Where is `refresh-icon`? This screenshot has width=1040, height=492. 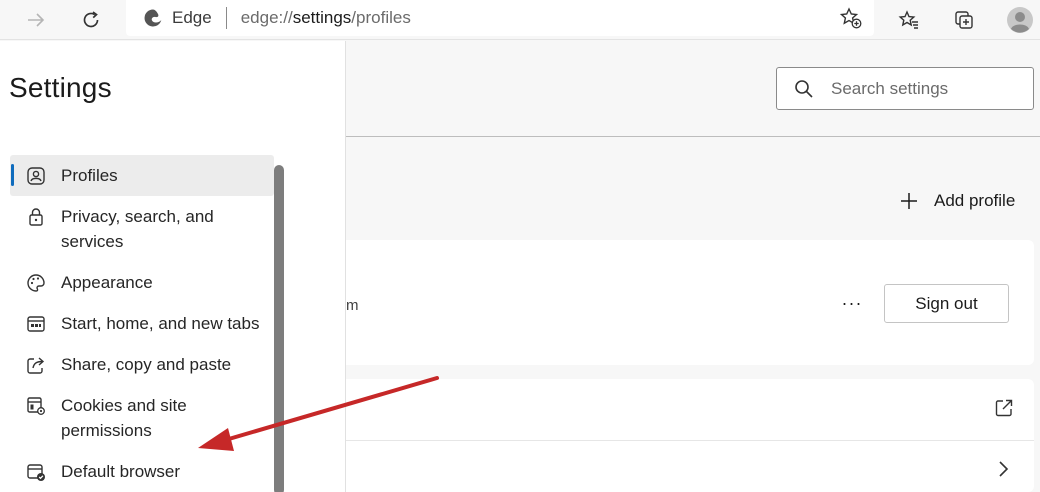
refresh-icon is located at coordinates (91, 20).